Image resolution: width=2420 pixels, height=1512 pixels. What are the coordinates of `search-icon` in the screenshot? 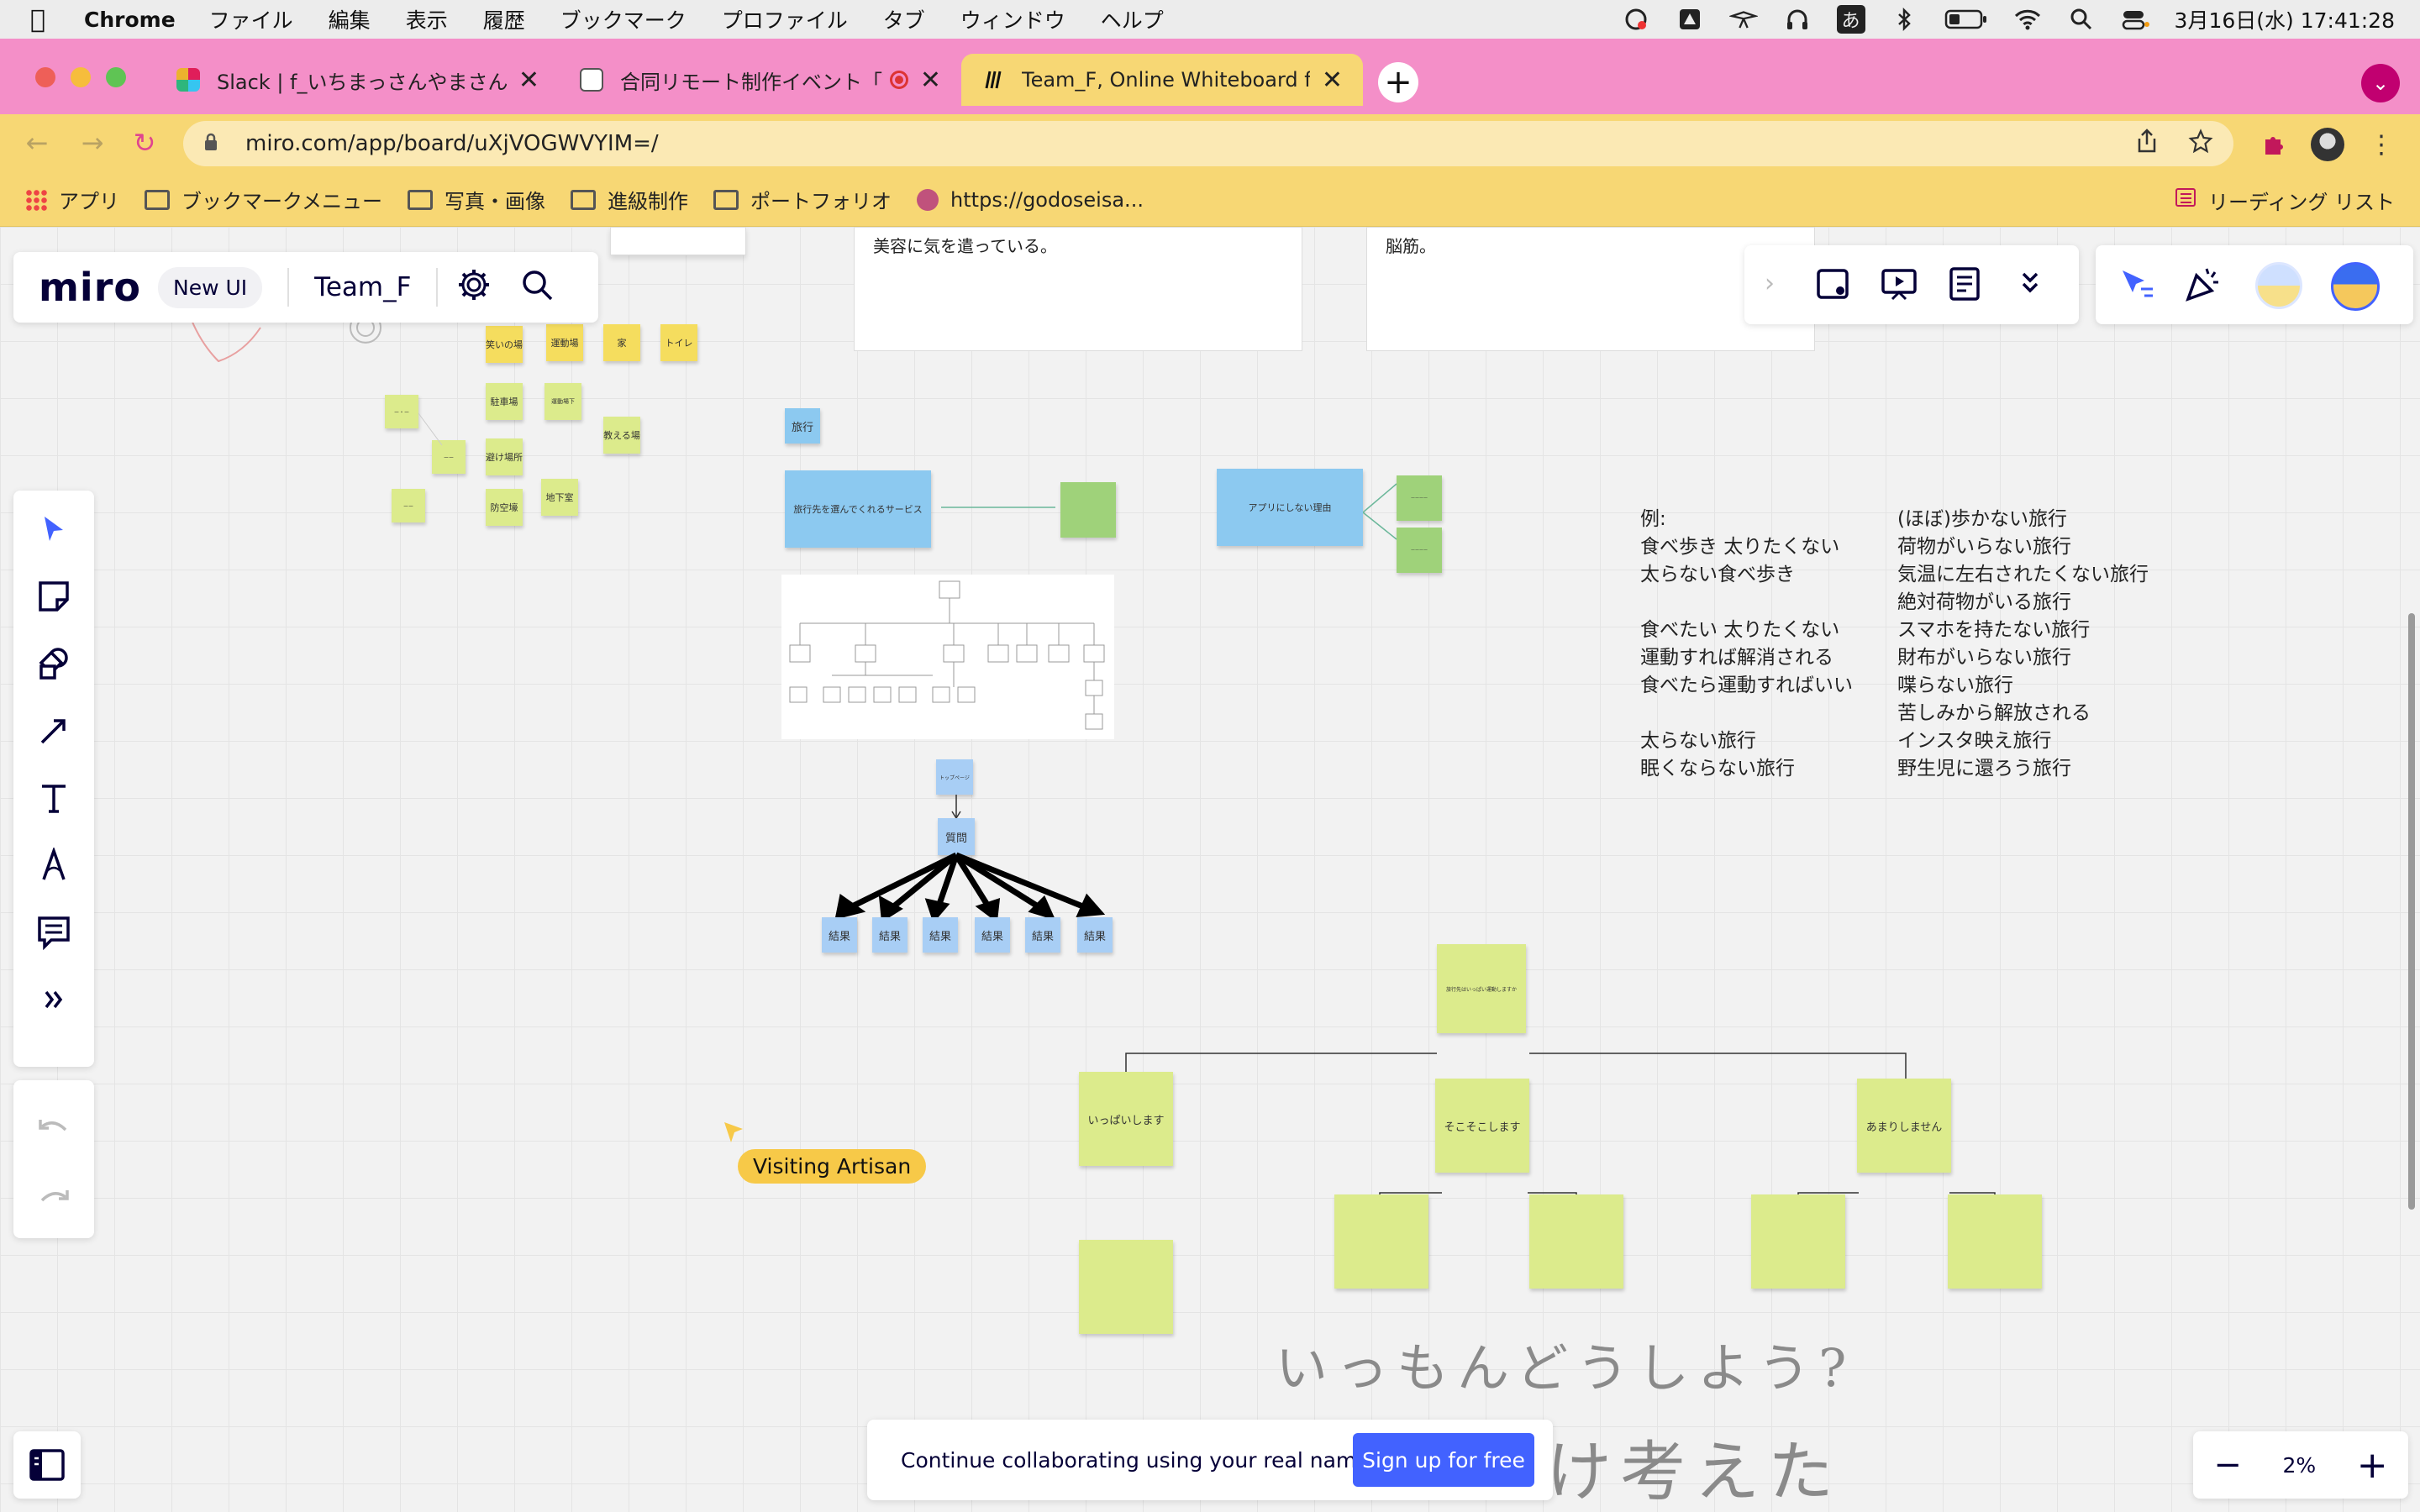 It's located at (537, 287).